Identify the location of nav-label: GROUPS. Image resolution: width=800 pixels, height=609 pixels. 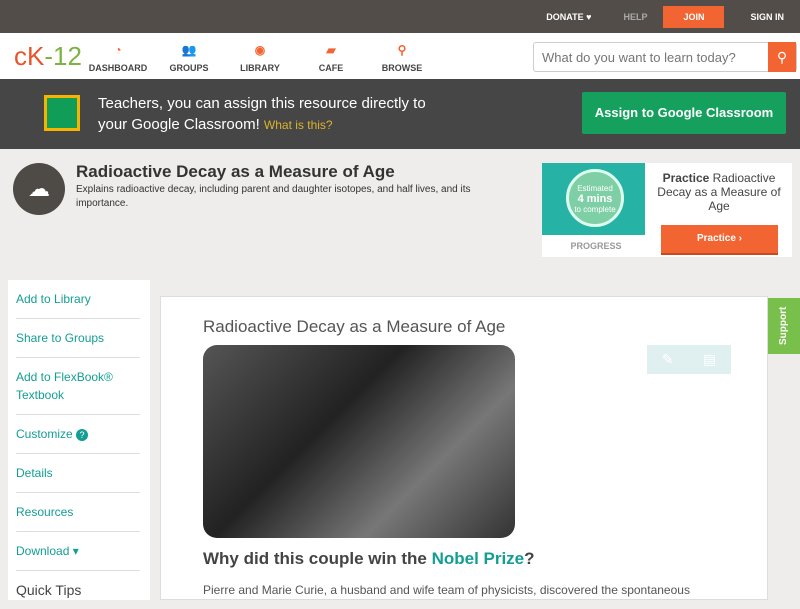
(189, 68).